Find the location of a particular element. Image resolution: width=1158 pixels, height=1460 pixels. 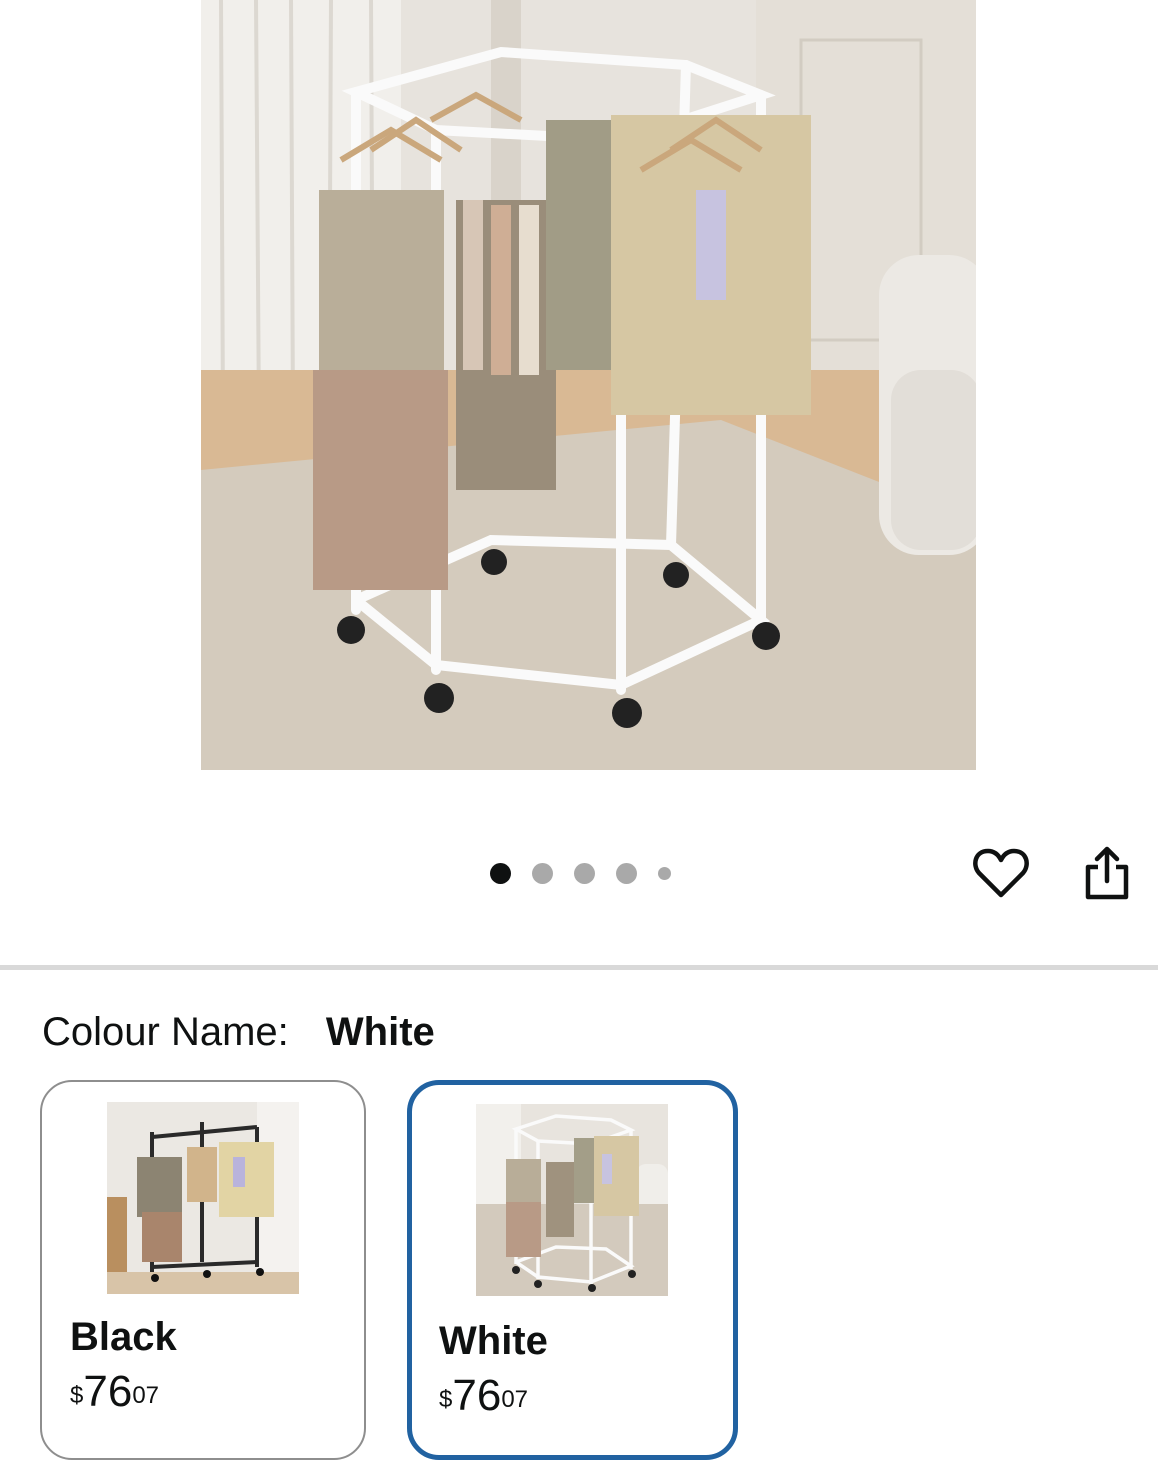

share-icon is located at coordinates (1107, 873).